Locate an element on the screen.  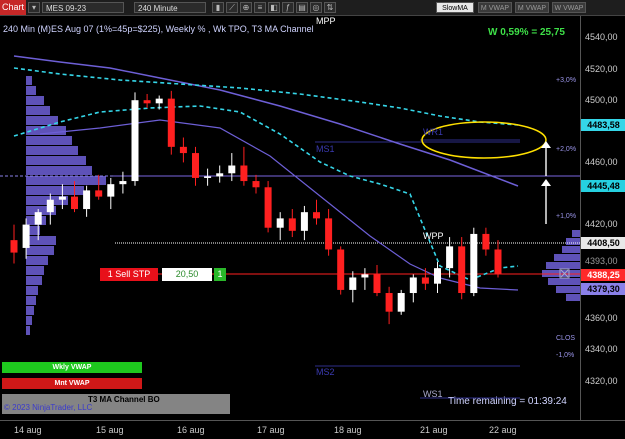
current-tpo-profile is located at coordinates (561, 265).